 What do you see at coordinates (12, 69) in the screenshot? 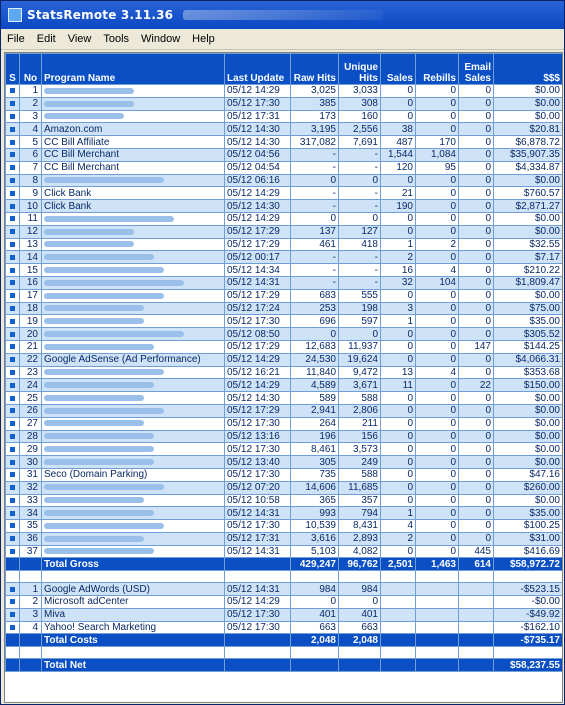
I see `col-header-s: S` at bounding box center [12, 69].